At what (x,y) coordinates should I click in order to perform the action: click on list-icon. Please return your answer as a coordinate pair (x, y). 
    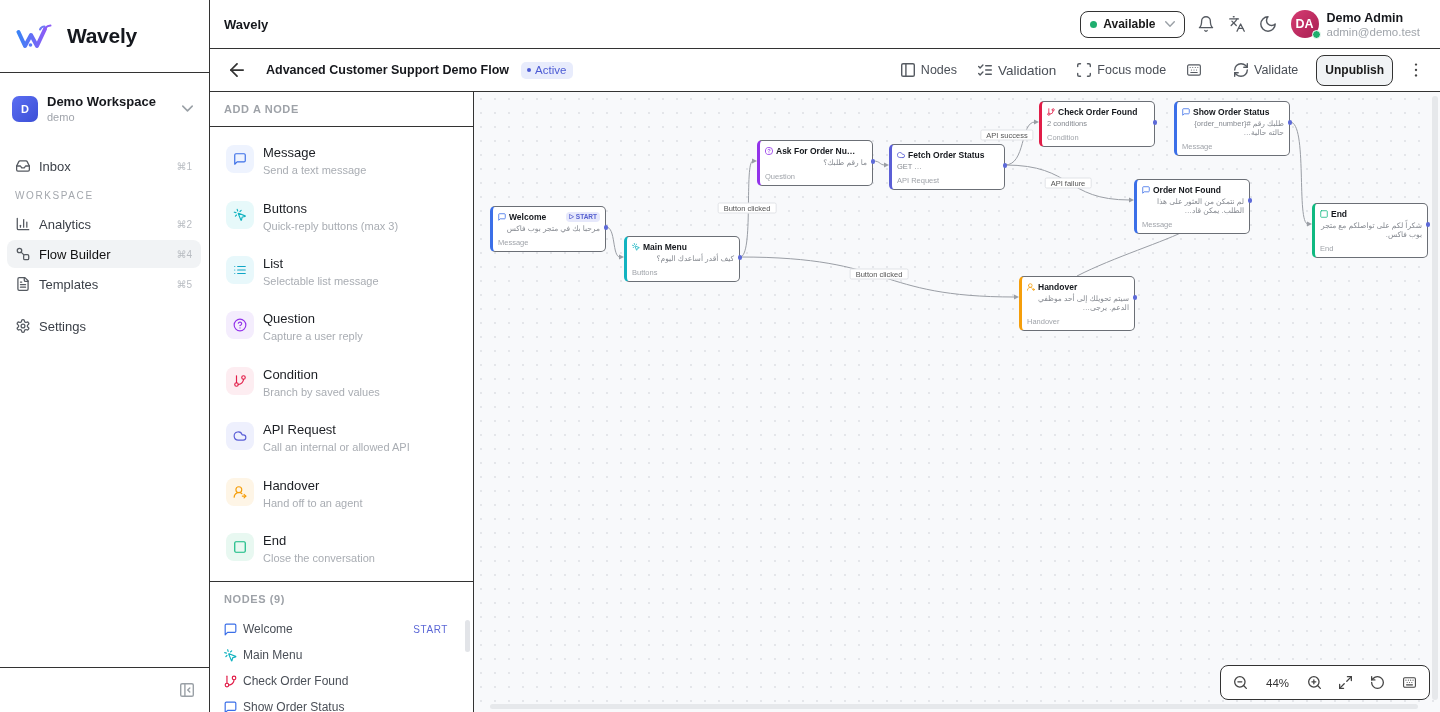
    Looking at the image, I should click on (240, 269).